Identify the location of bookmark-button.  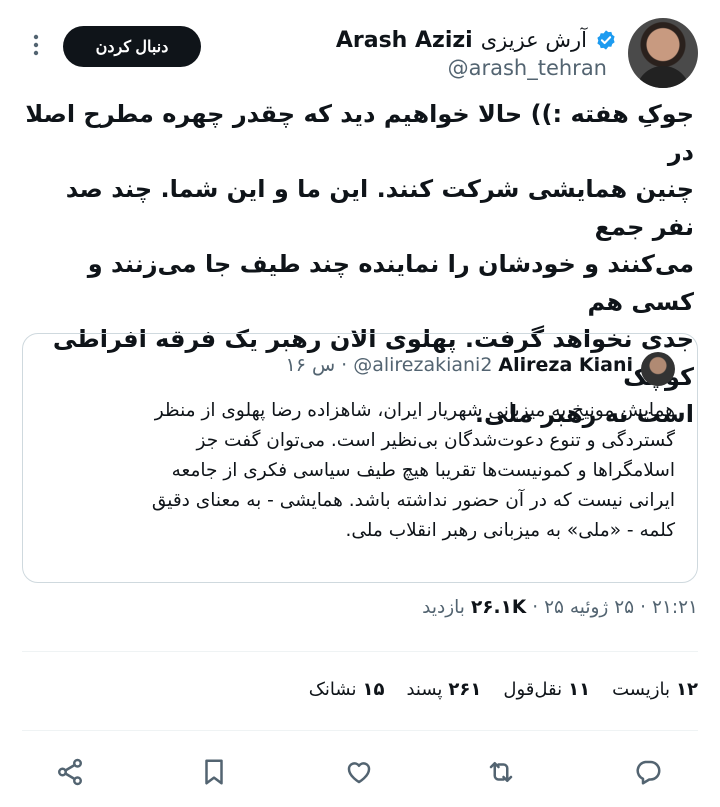
(214, 772).